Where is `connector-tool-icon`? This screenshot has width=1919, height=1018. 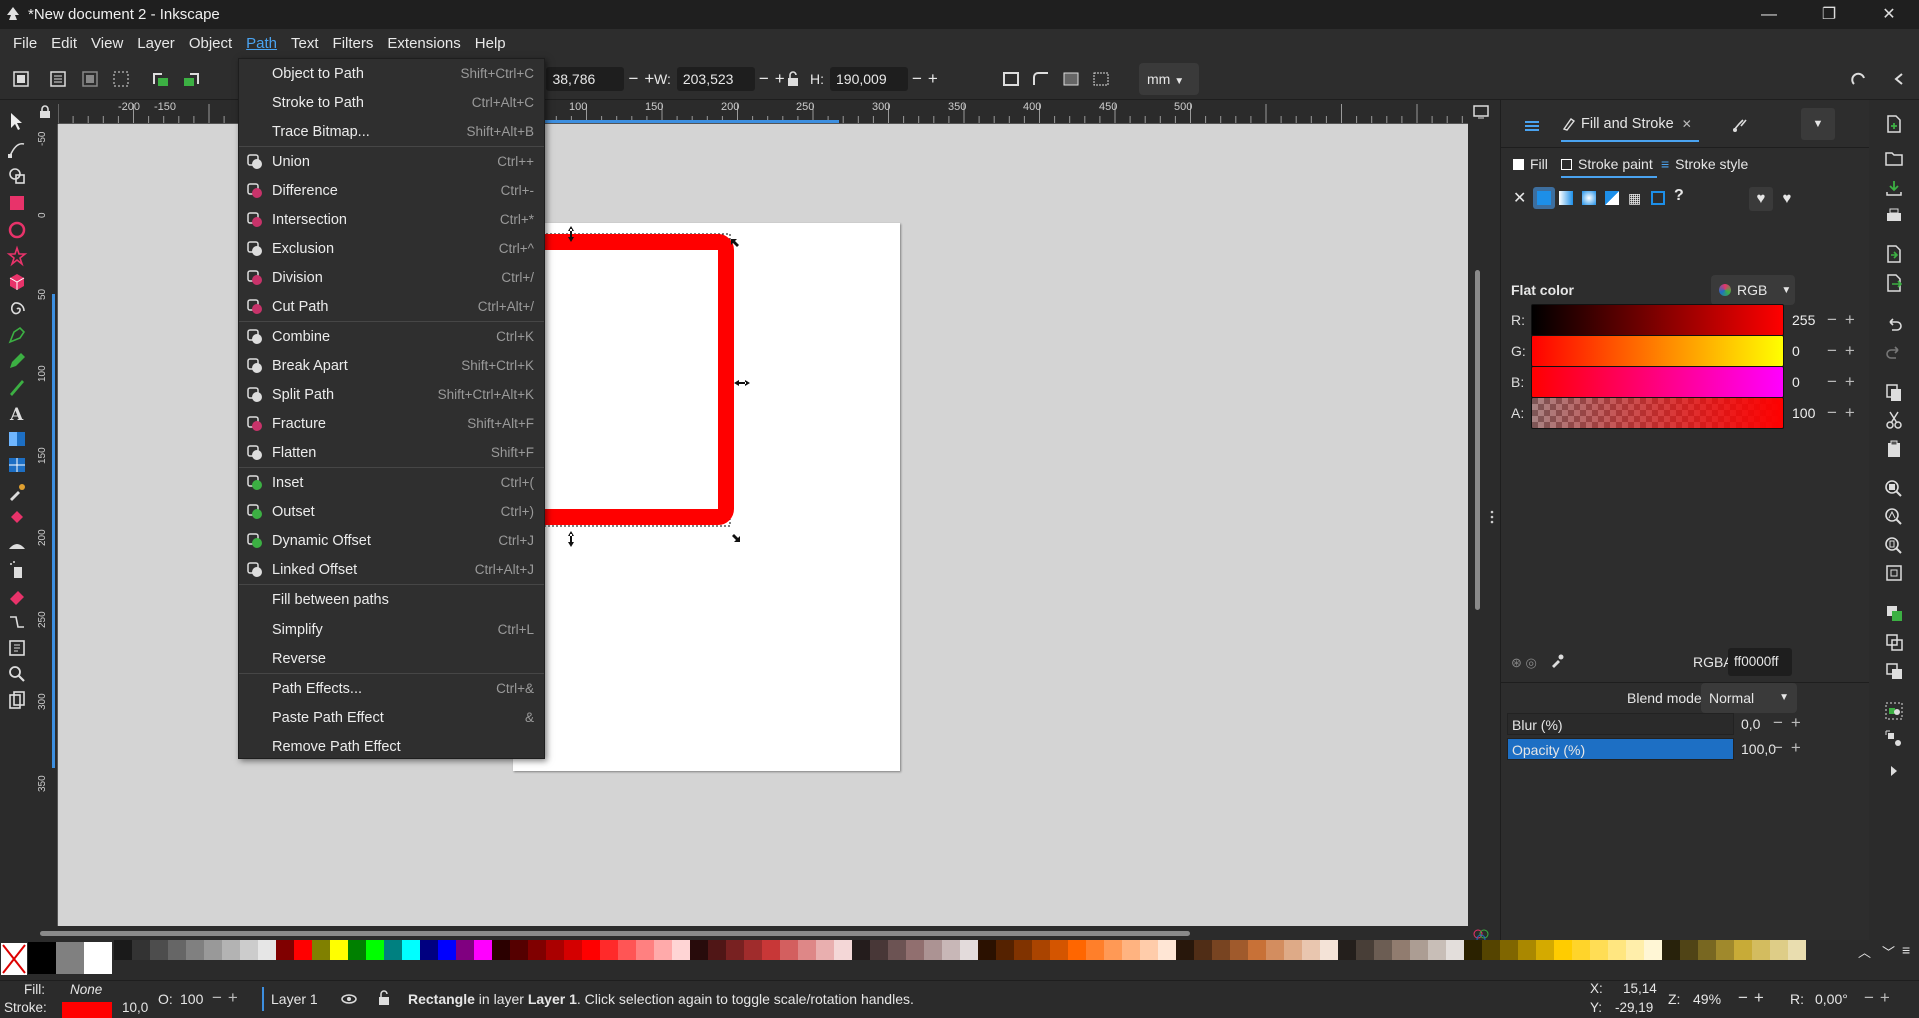
connector-tool-icon is located at coordinates (17, 622).